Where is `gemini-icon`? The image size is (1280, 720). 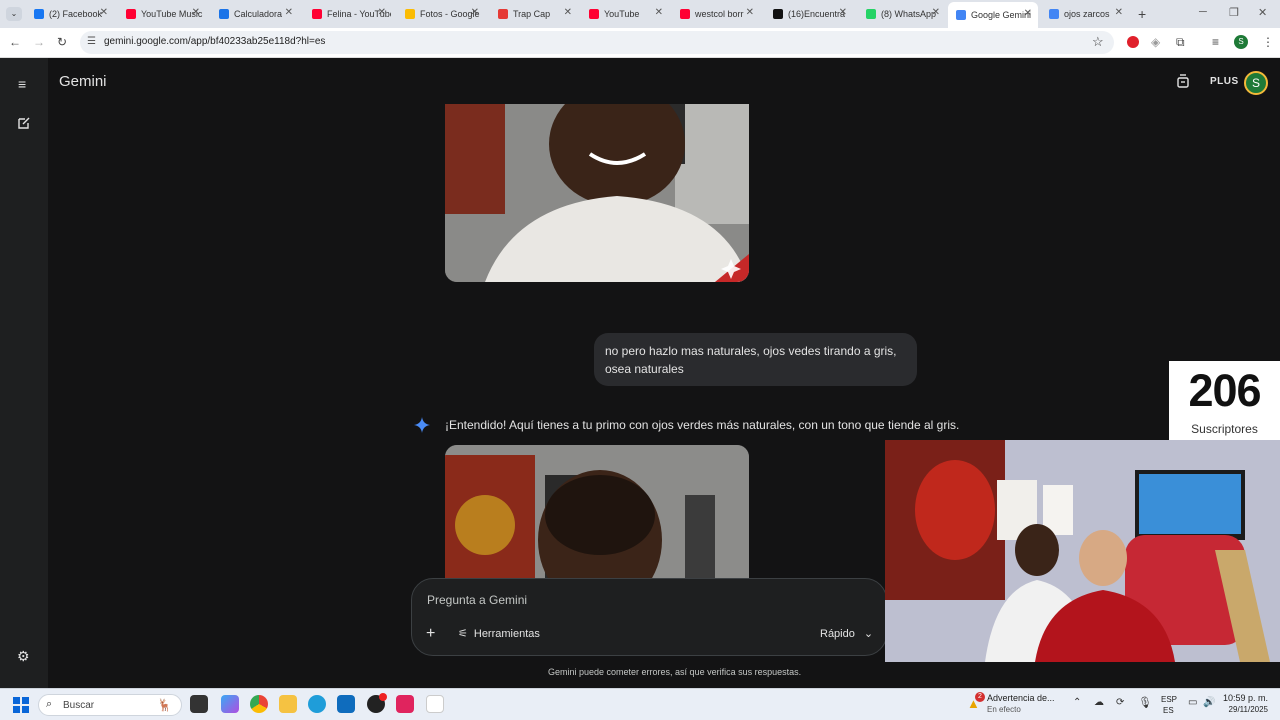
gemini-icon is located at coordinates (961, 15).